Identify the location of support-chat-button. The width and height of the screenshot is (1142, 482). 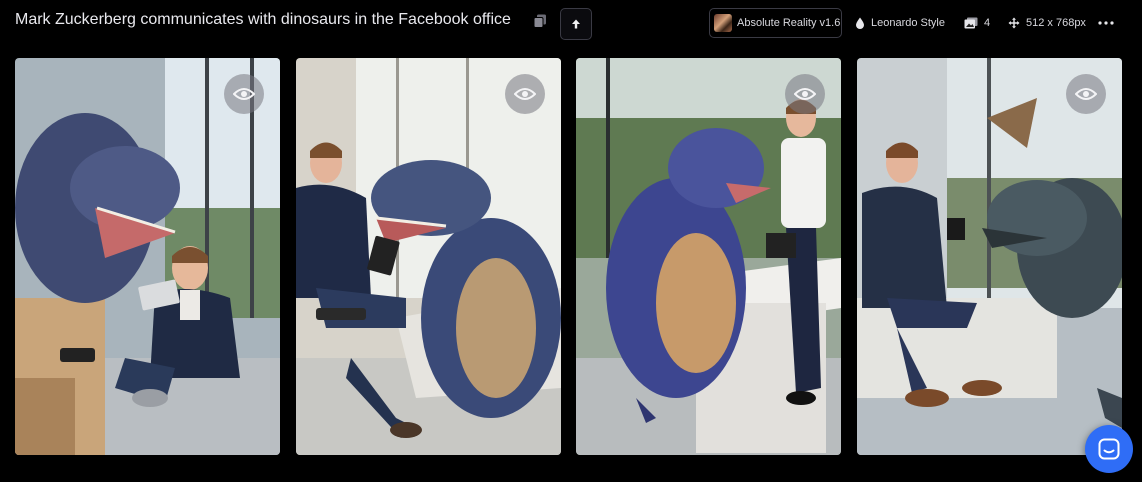
(1109, 449).